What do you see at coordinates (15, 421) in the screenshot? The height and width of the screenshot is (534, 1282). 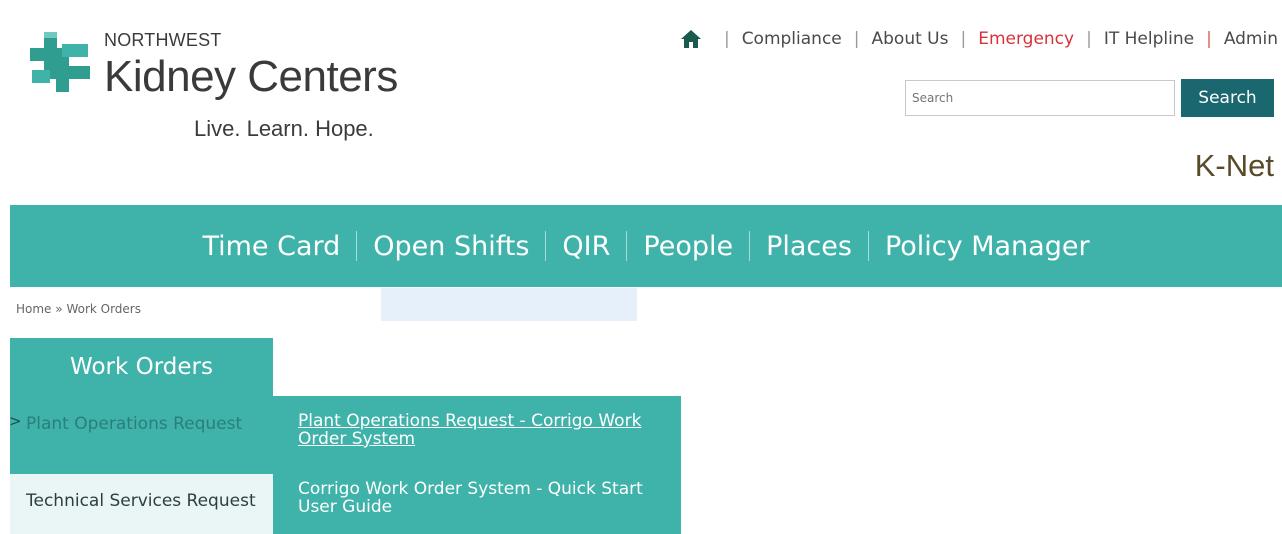 I see `chevron-right-icon: >` at bounding box center [15, 421].